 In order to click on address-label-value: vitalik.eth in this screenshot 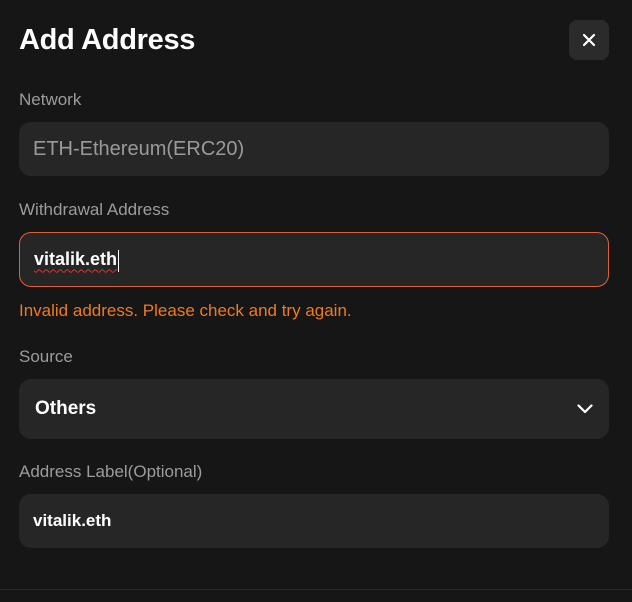, I will do `click(72, 520)`.